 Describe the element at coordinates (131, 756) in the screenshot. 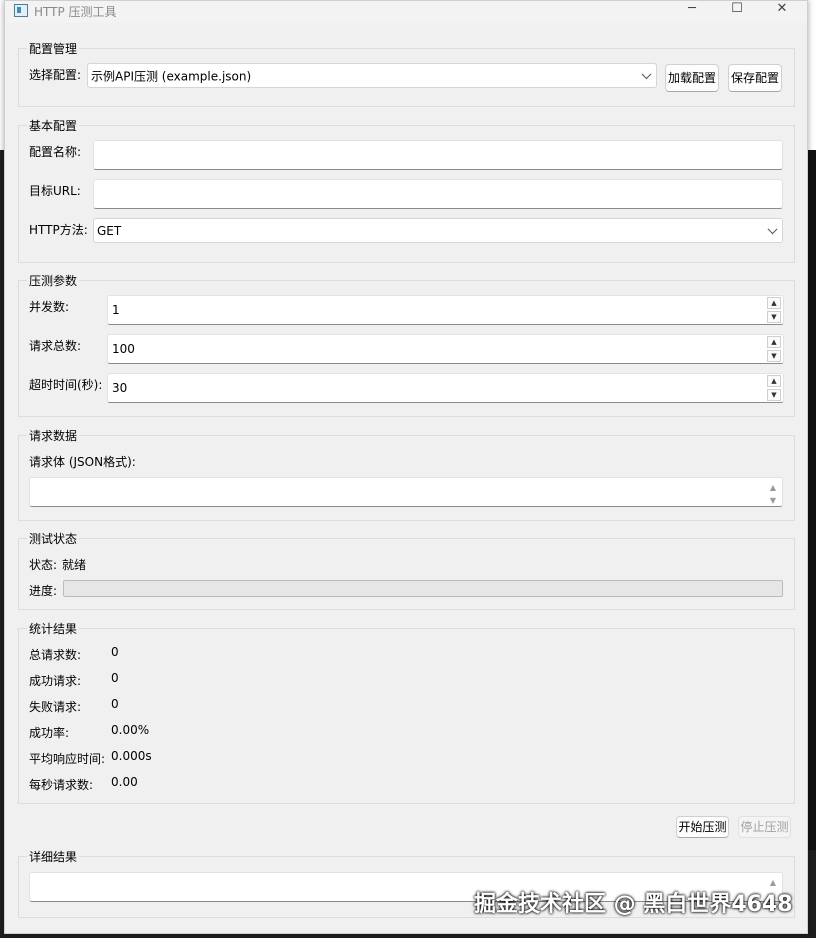

I see `stat-value-avg-response: 0.000s` at that location.